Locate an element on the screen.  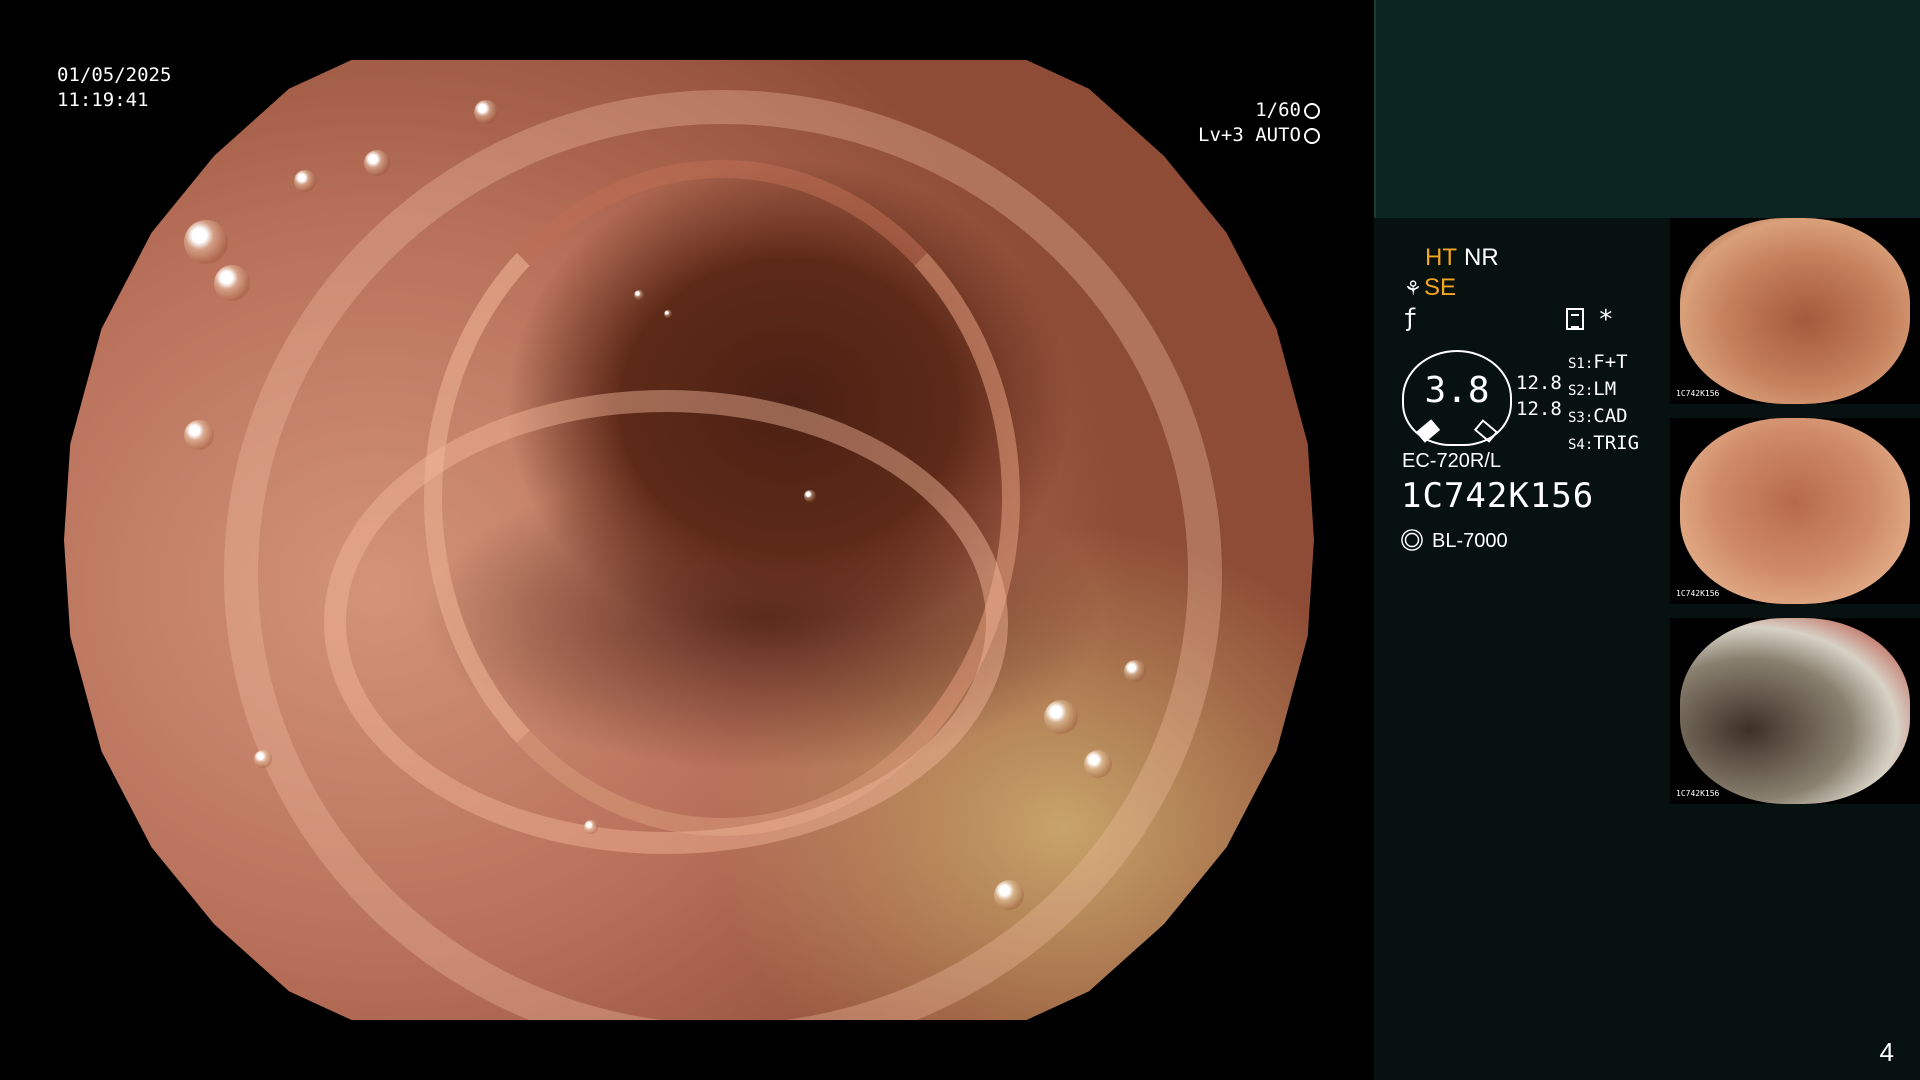
switch-assignments: S1:F+T S2:LM S3:CAD S4:TRIG is located at coordinates (1603, 404).